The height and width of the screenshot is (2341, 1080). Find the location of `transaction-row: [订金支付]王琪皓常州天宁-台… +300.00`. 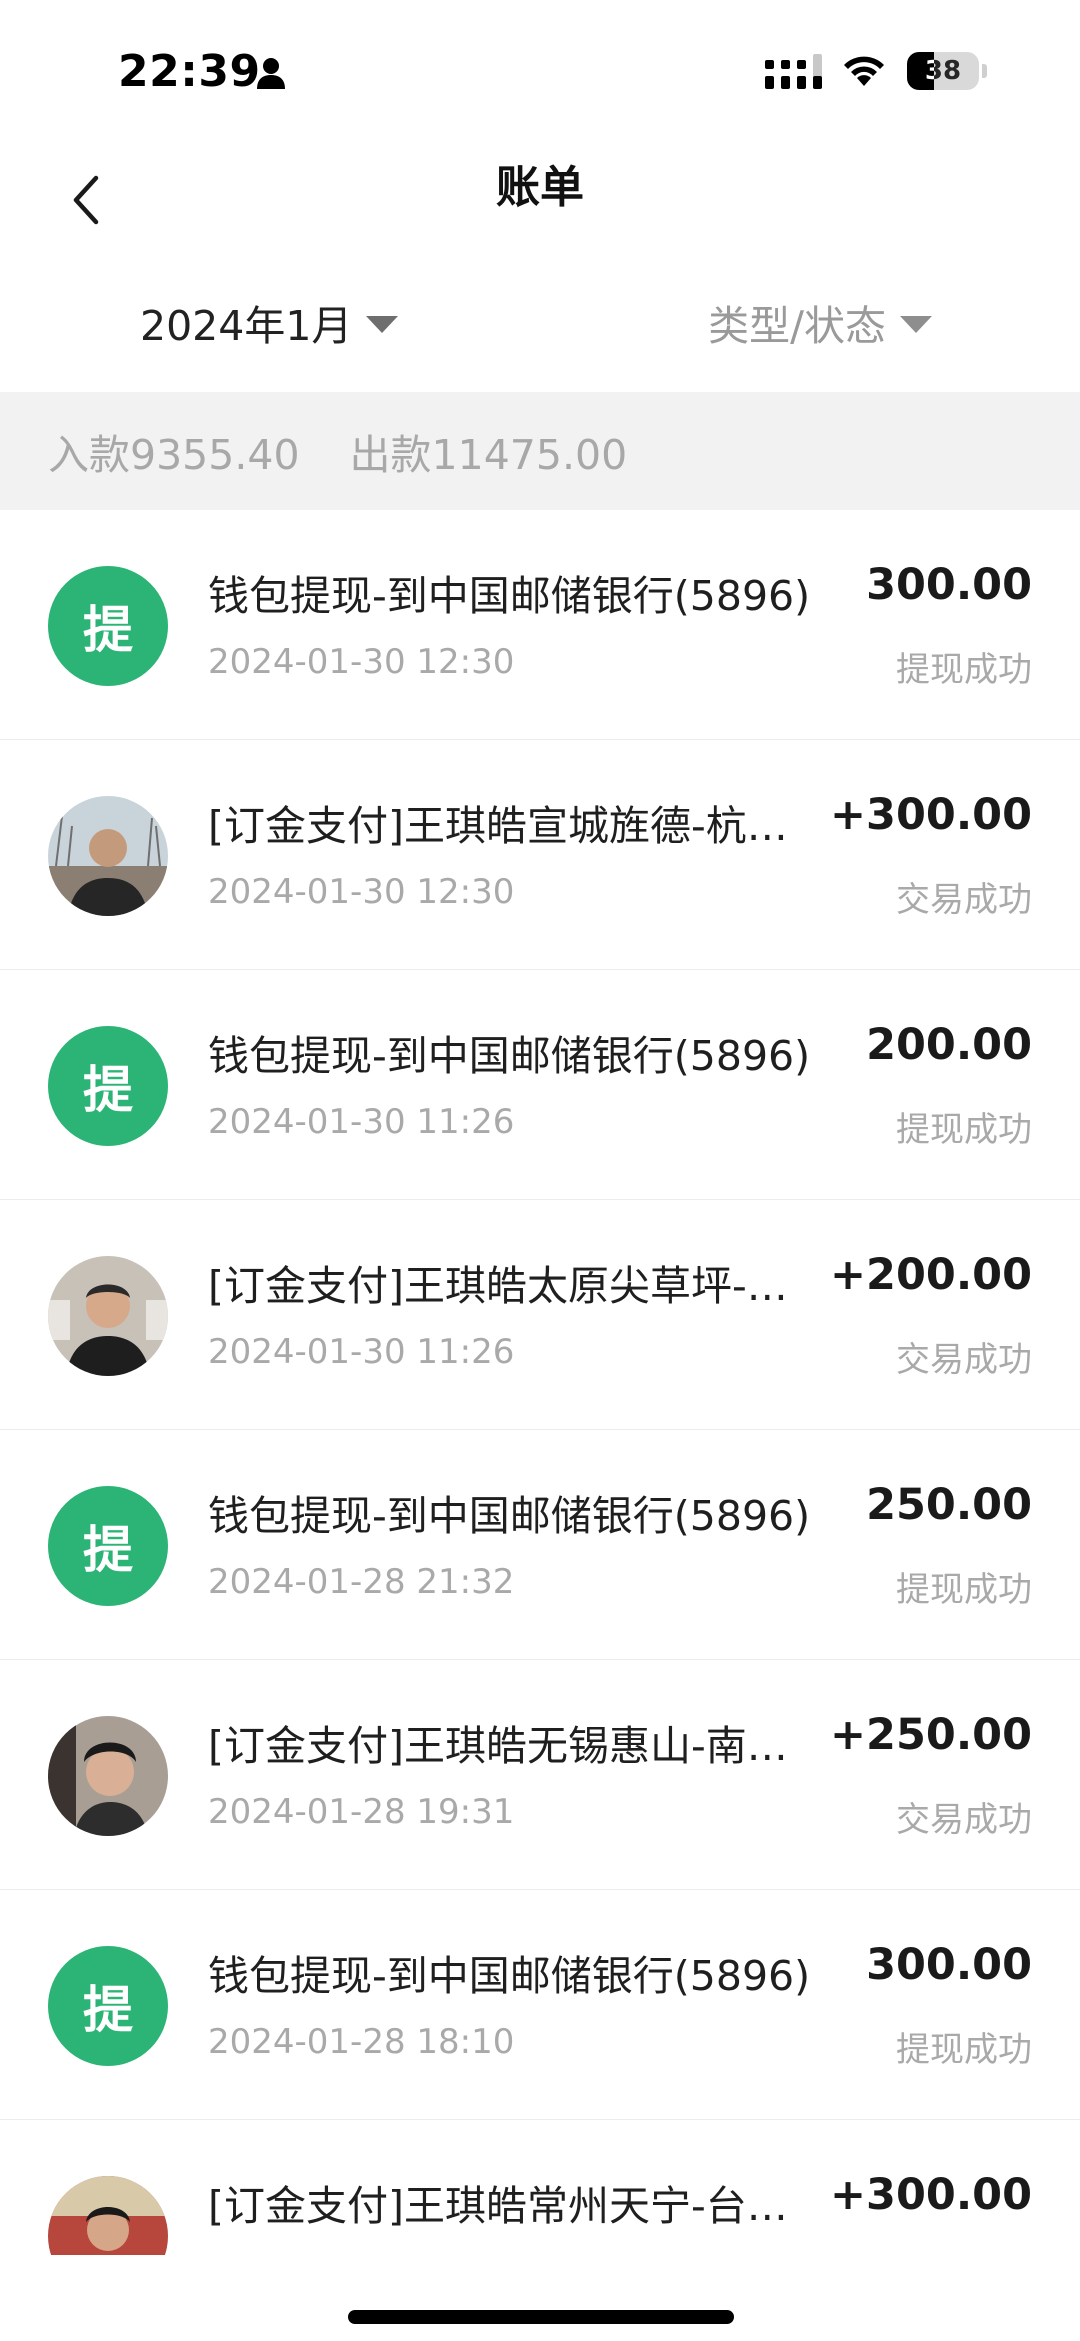

transaction-row: [订金支付]王琪皓常州天宁-台… +300.00 is located at coordinates (540, 2187).